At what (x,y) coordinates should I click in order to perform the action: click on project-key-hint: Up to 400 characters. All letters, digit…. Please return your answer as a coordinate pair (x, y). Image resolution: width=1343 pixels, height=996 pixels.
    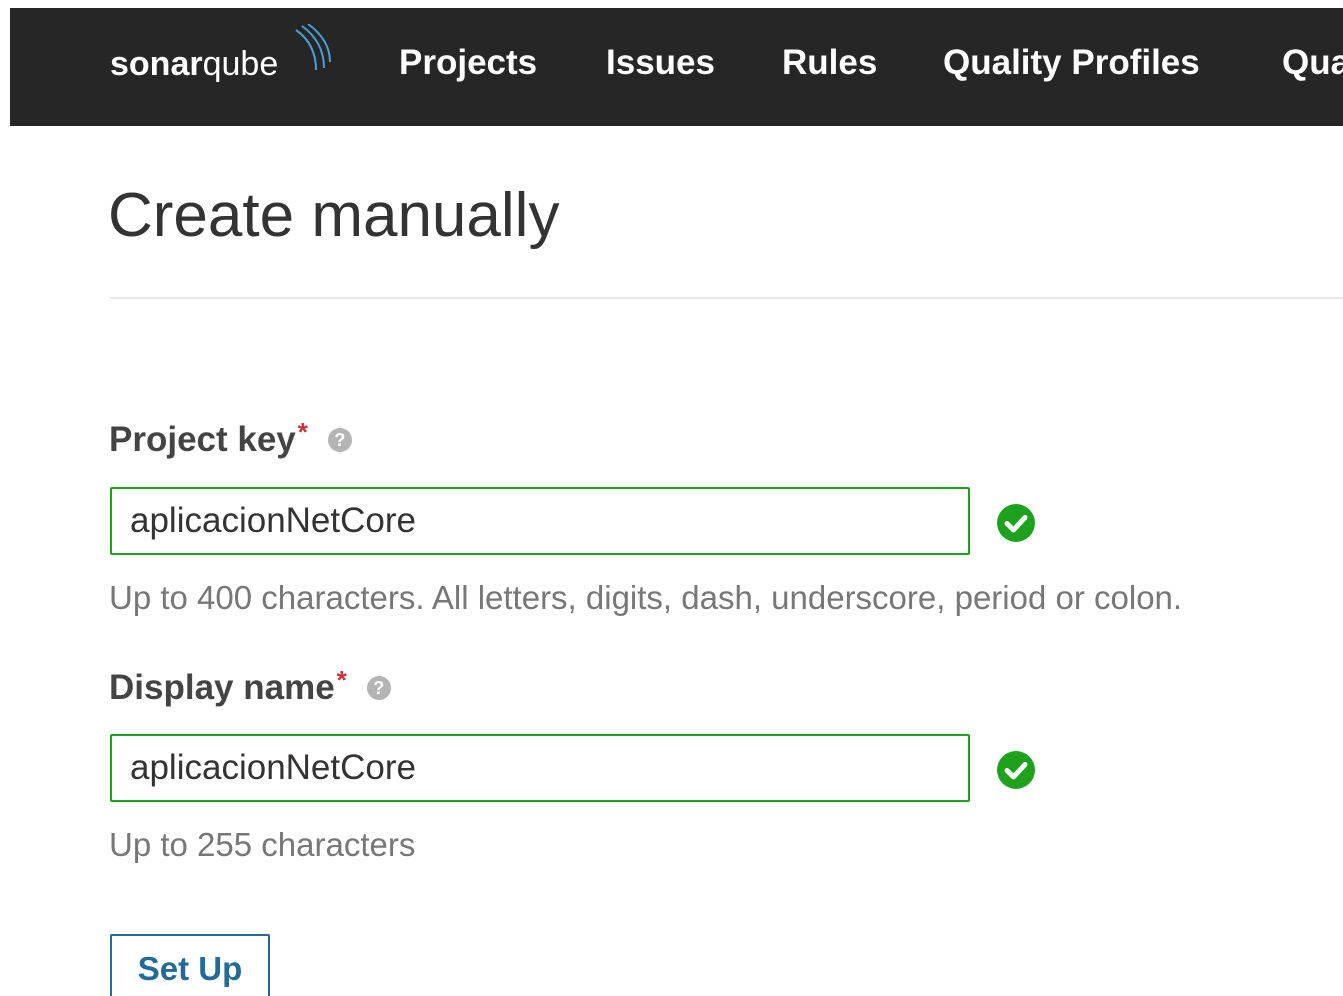
    Looking at the image, I should click on (646, 597).